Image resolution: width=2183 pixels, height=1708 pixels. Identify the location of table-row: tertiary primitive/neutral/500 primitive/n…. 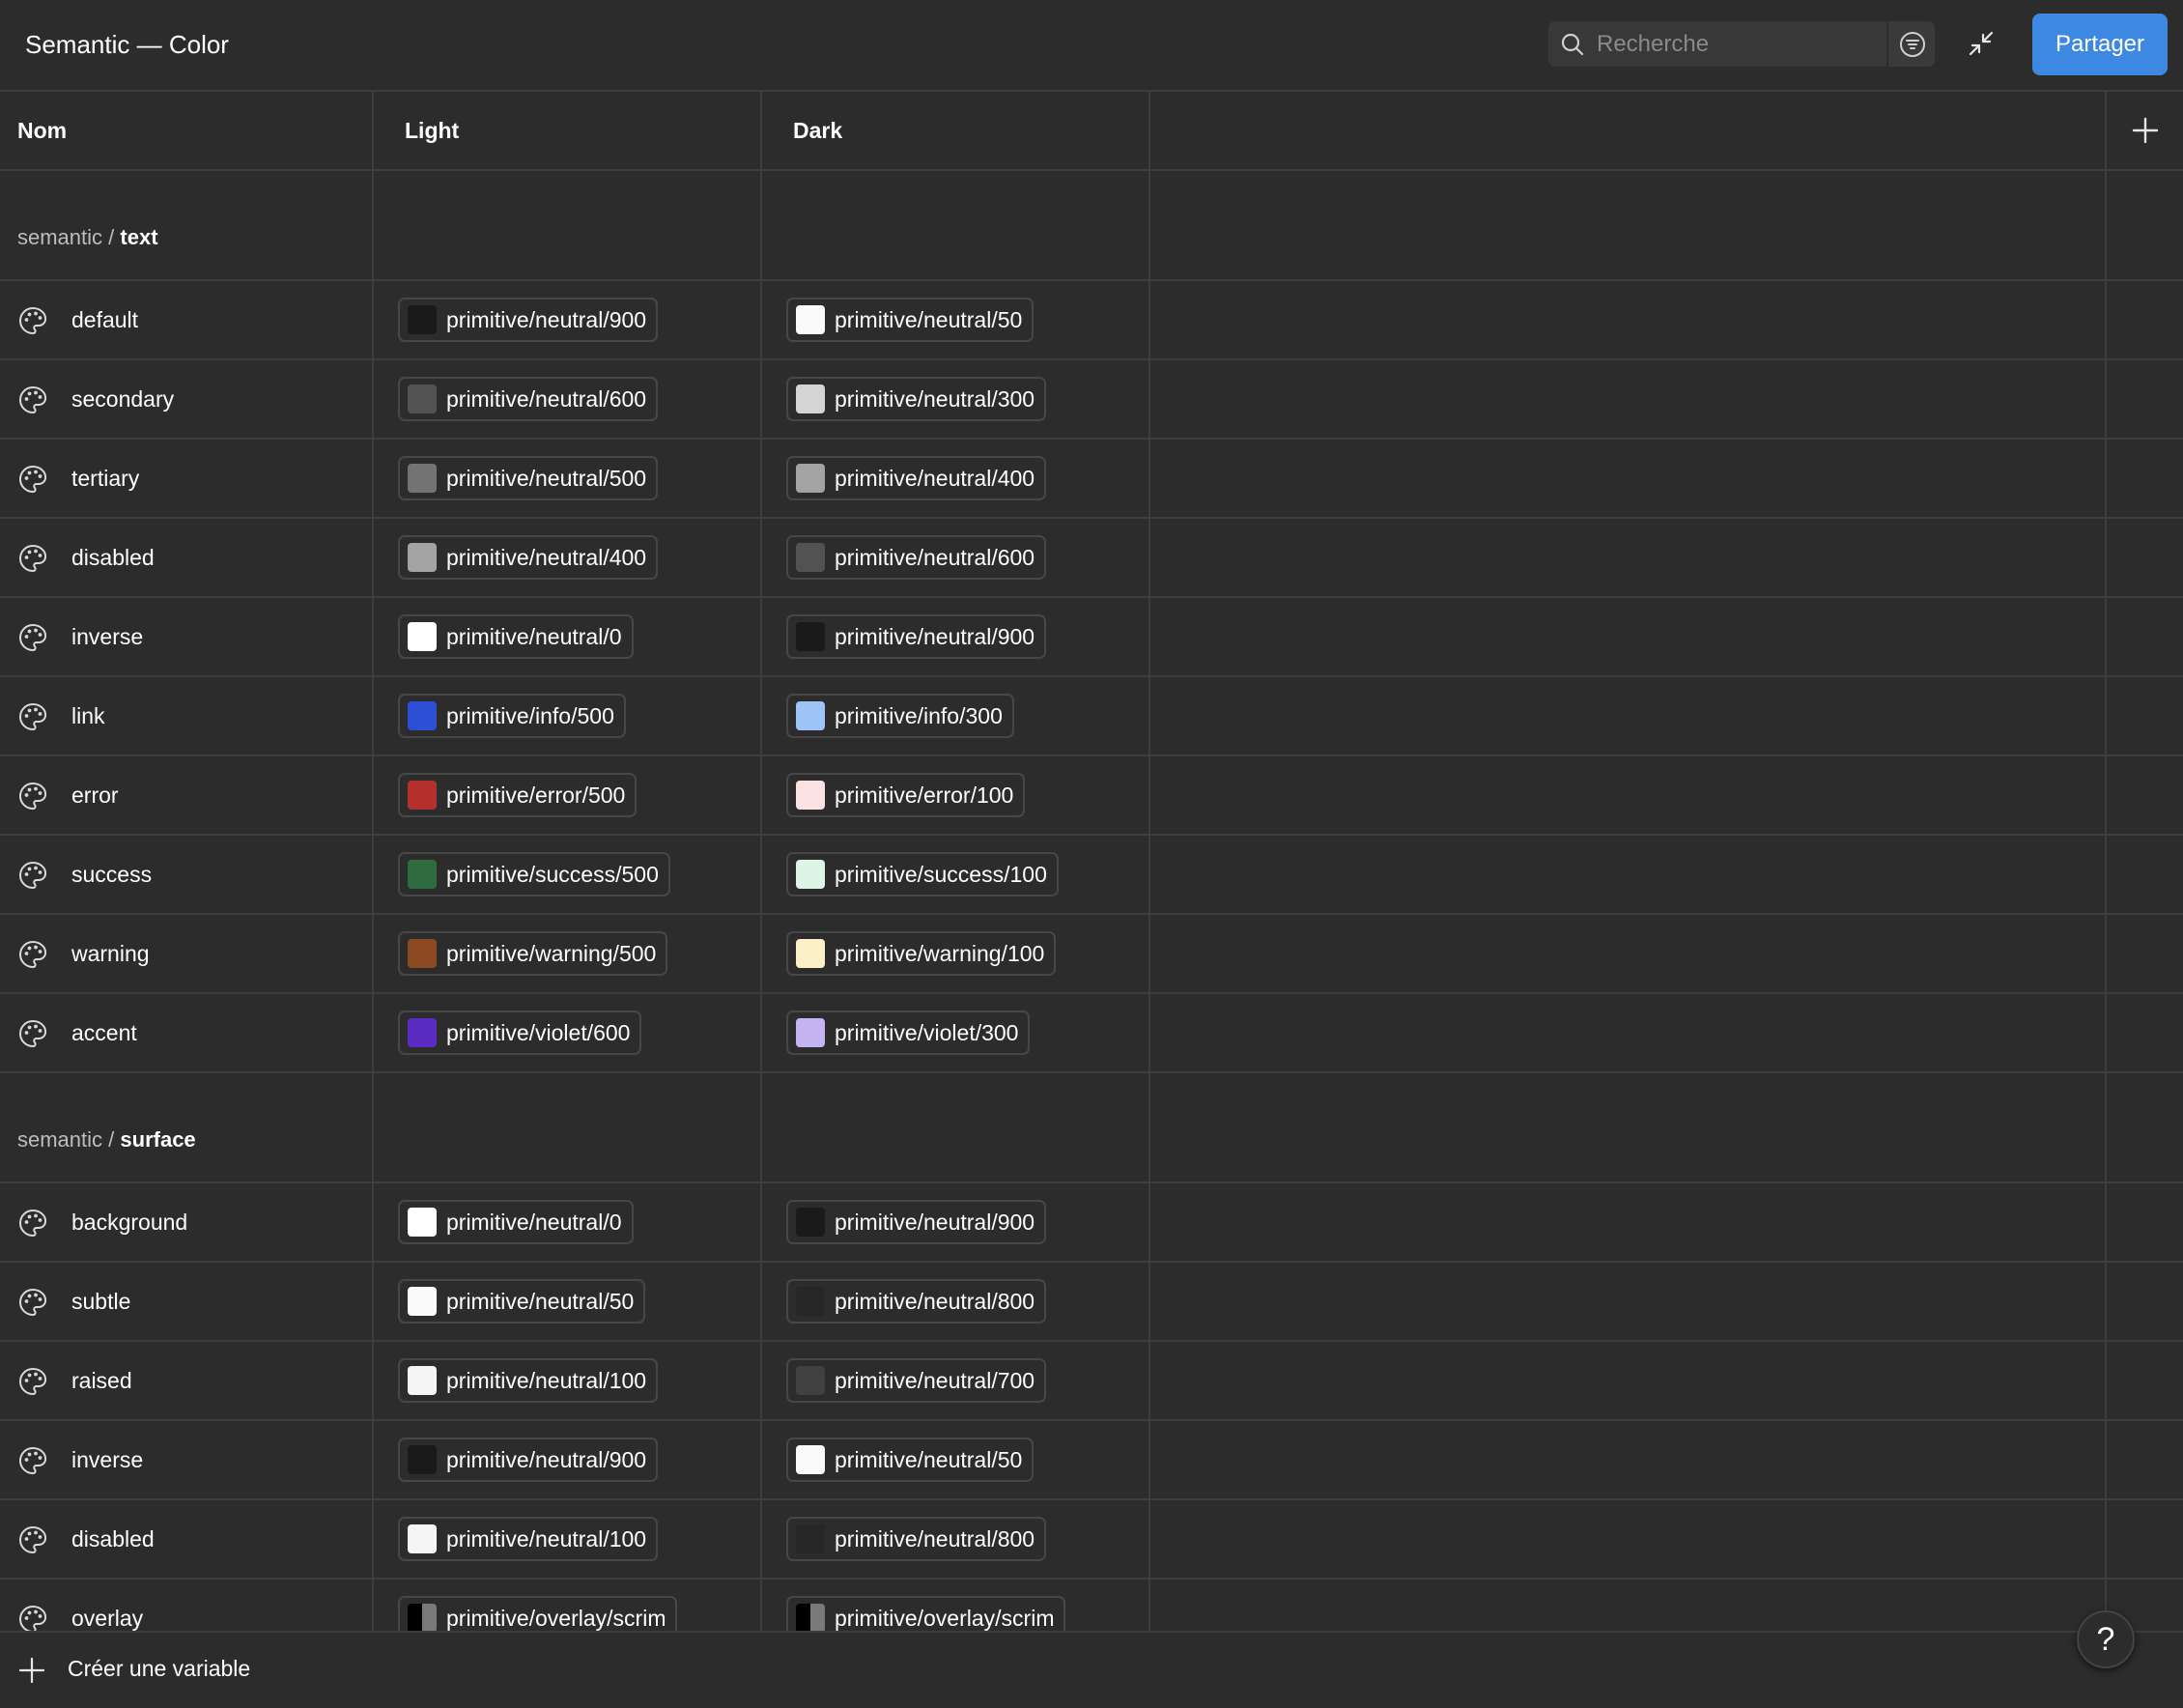
(1091, 479).